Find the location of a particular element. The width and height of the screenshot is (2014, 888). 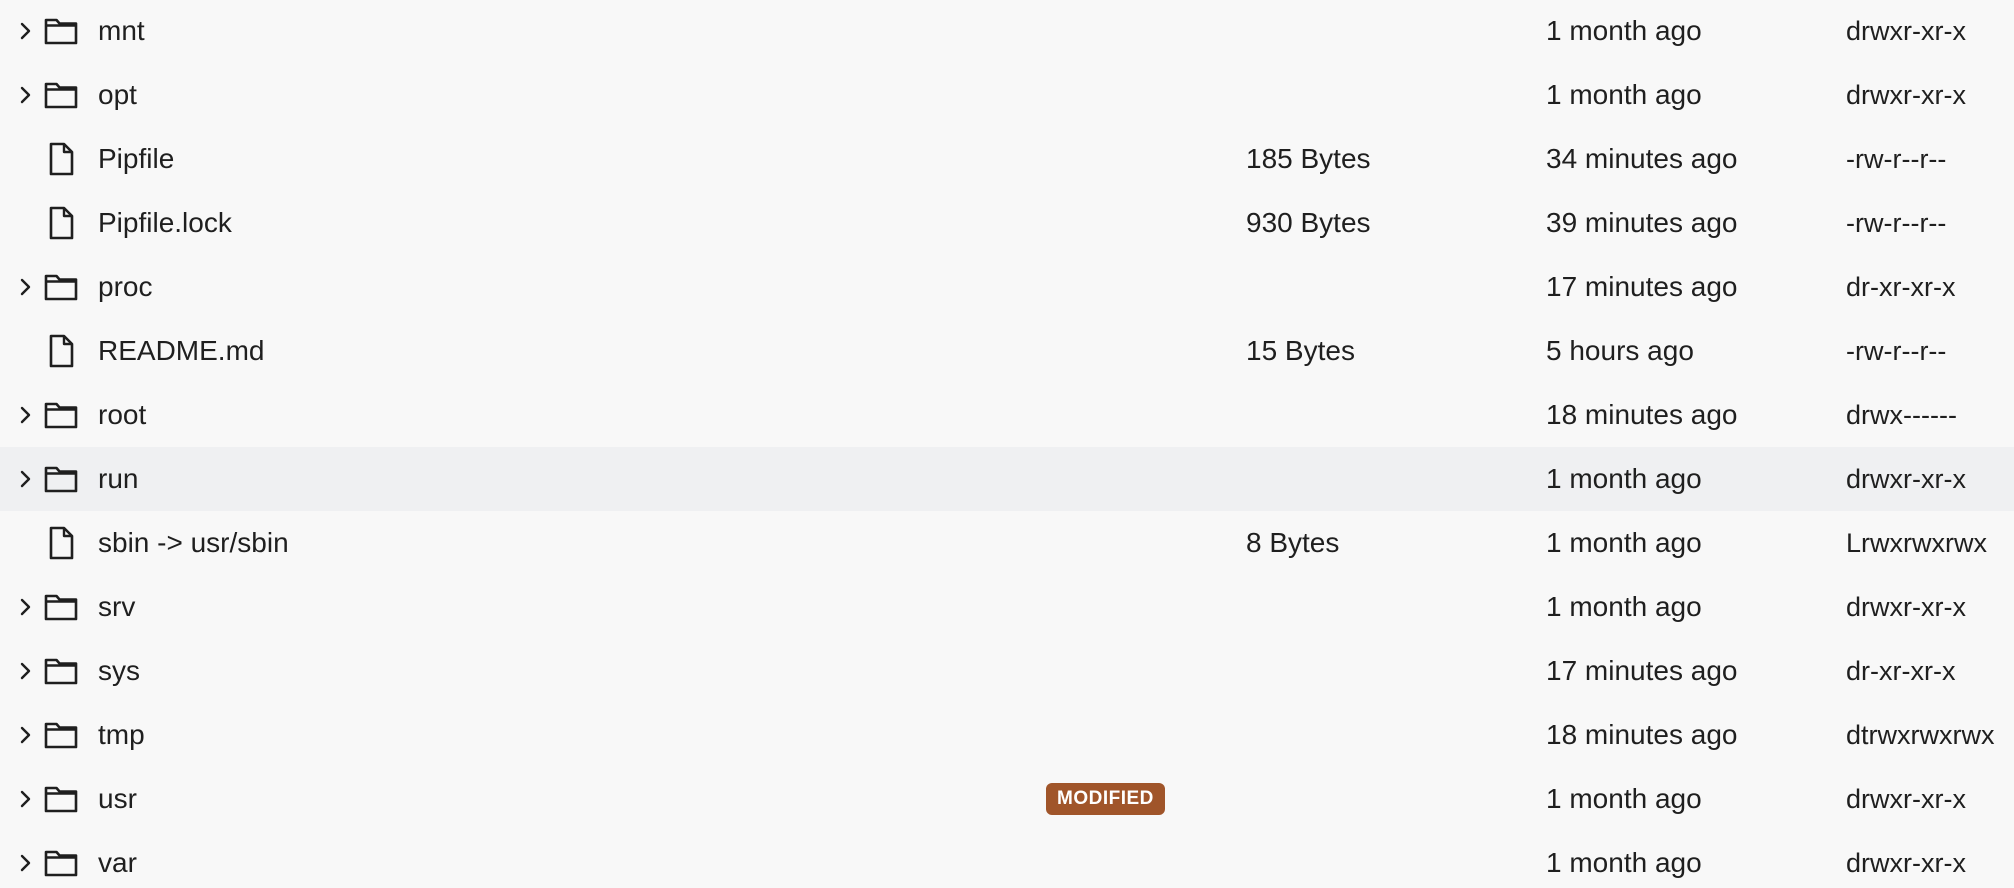

file-tree-row-var: var 1 month ago drwxr-xr-x is located at coordinates (1007, 859).